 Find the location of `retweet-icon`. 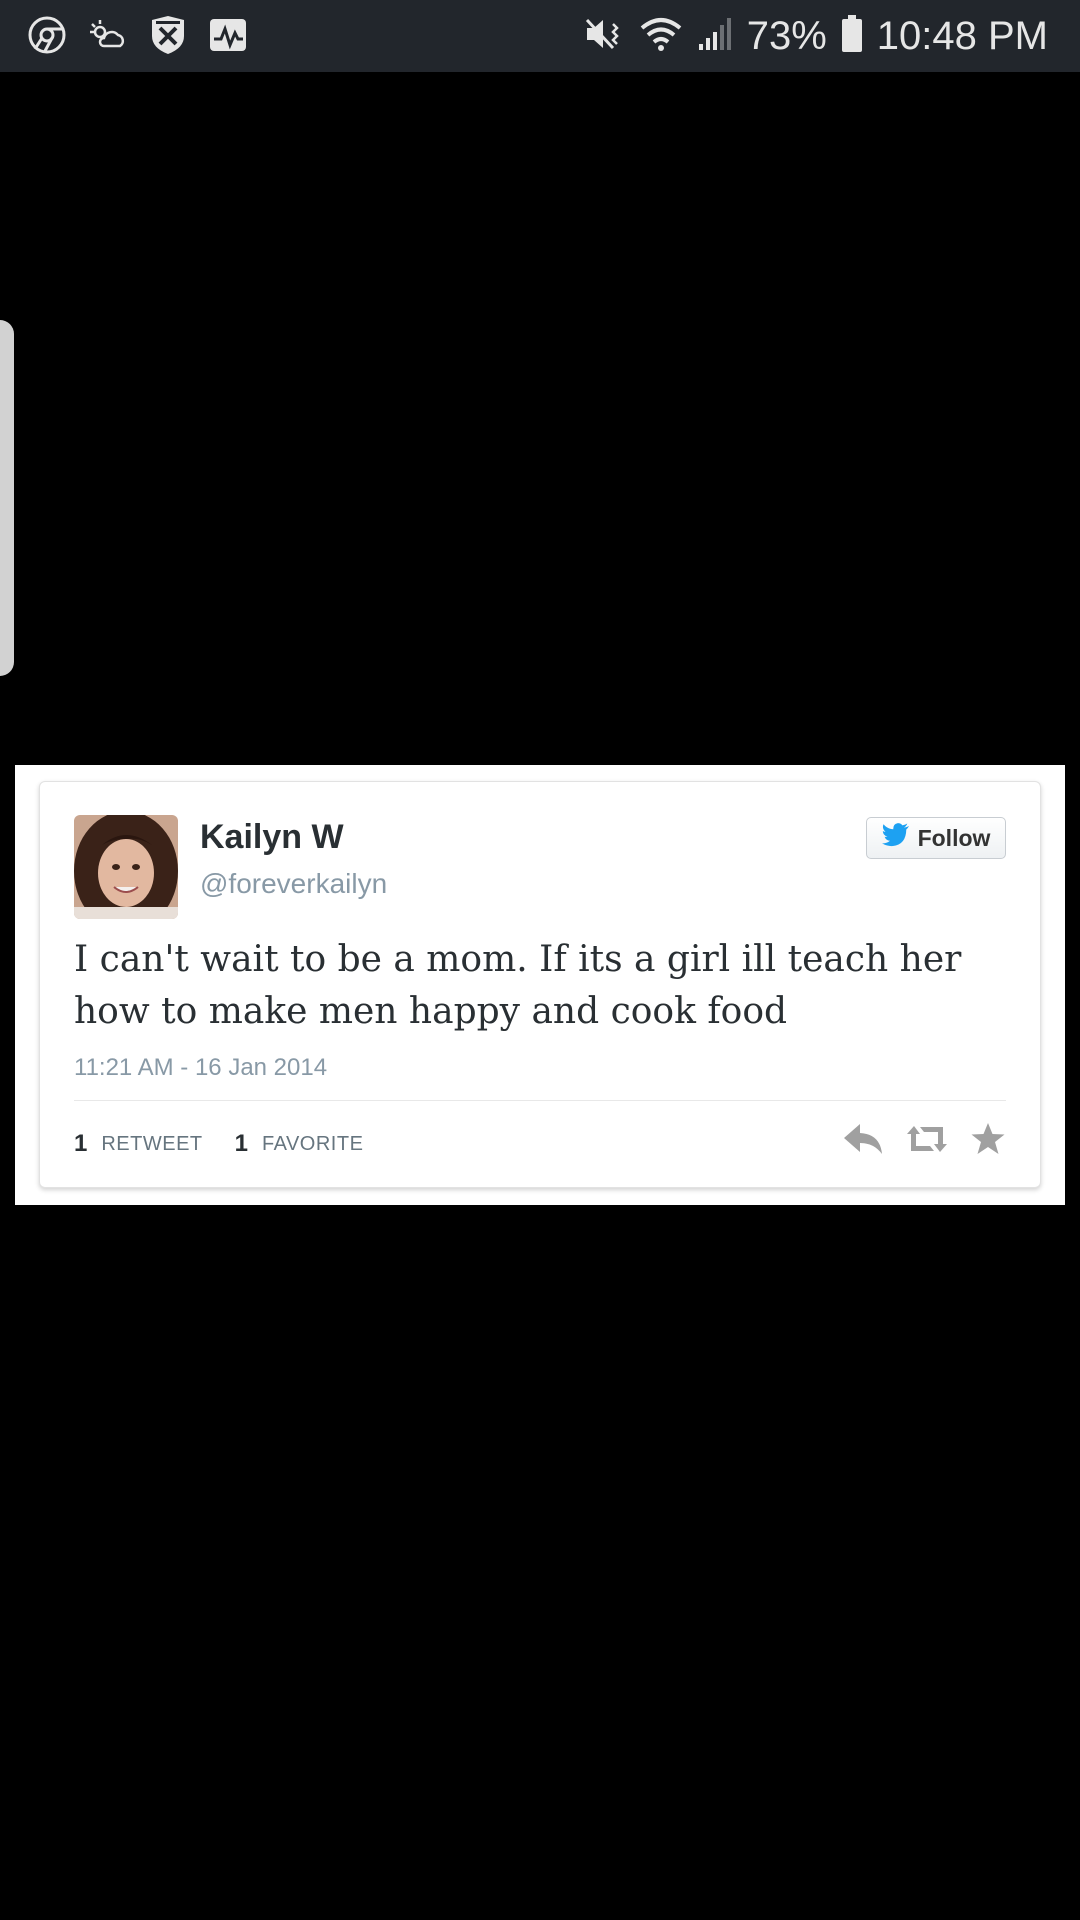

retweet-icon is located at coordinates (927, 1139).